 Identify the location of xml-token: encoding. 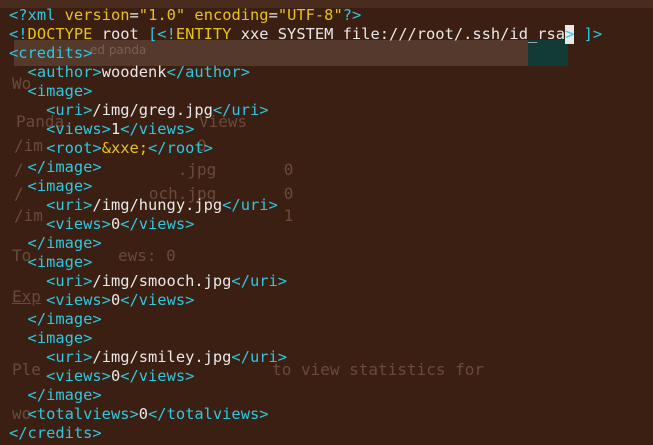
(231, 15).